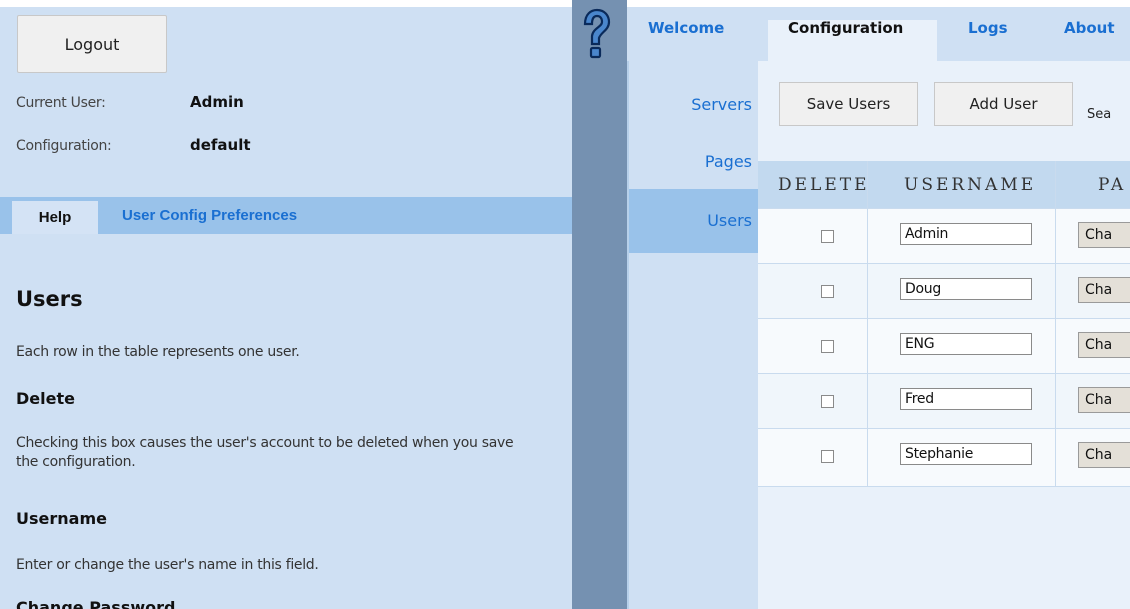 The width and height of the screenshot is (1130, 609). Describe the element at coordinates (49, 299) in the screenshot. I see `help-title: Users` at that location.